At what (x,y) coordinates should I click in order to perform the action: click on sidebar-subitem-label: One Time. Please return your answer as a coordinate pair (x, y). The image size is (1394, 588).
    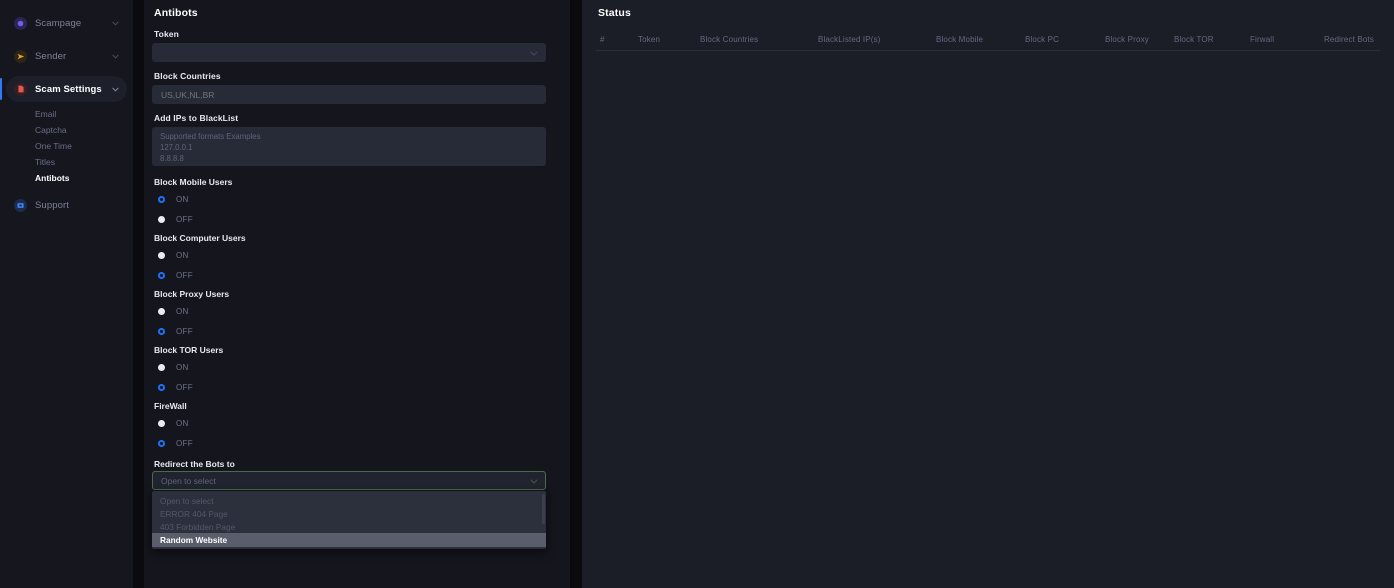
    Looking at the image, I should click on (53, 146).